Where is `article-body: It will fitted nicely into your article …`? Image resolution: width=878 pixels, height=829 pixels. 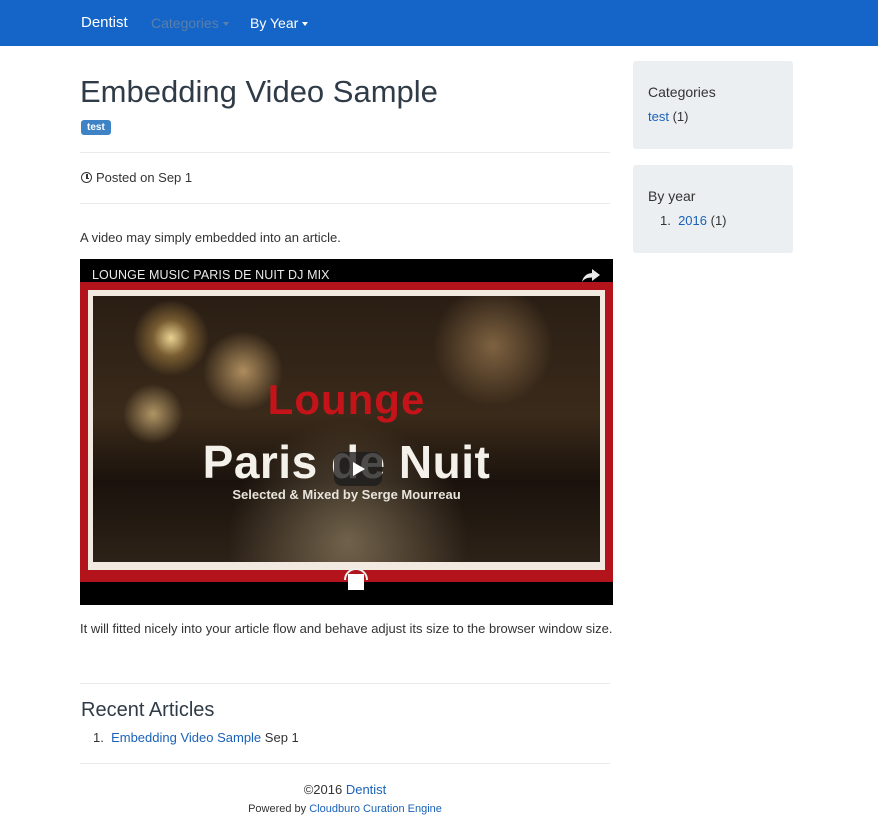 article-body: It will fitted nicely into your article … is located at coordinates (346, 628).